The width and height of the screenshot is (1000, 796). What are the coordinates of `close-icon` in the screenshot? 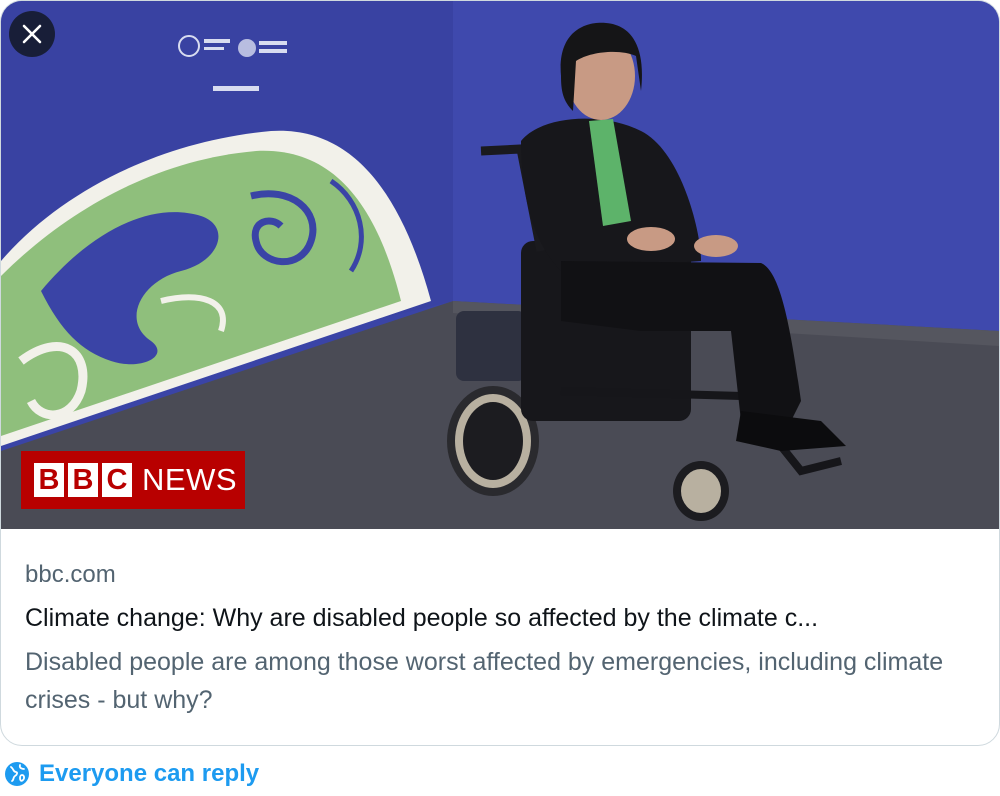 It's located at (32, 34).